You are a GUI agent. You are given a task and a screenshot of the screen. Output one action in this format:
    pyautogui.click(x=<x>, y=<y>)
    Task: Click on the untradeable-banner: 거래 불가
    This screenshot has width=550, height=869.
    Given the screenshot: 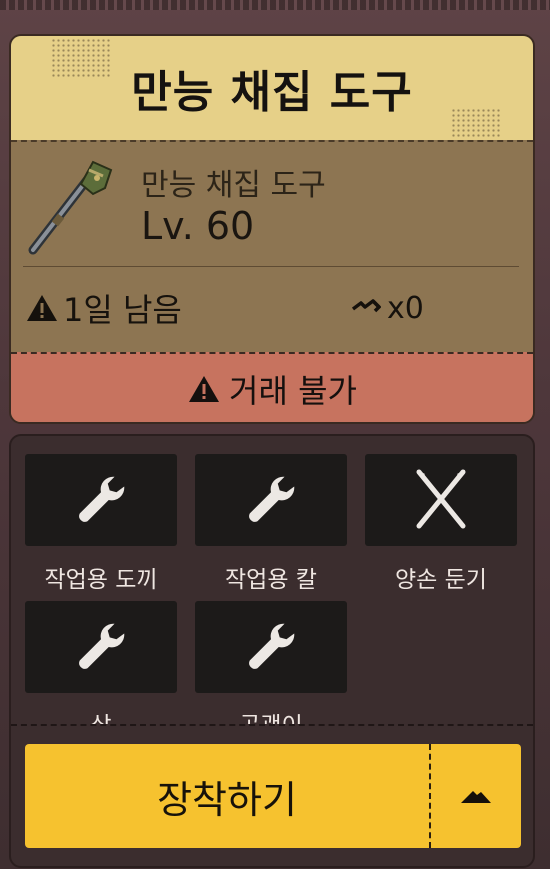 What is the action you would take?
    pyautogui.click(x=272, y=387)
    